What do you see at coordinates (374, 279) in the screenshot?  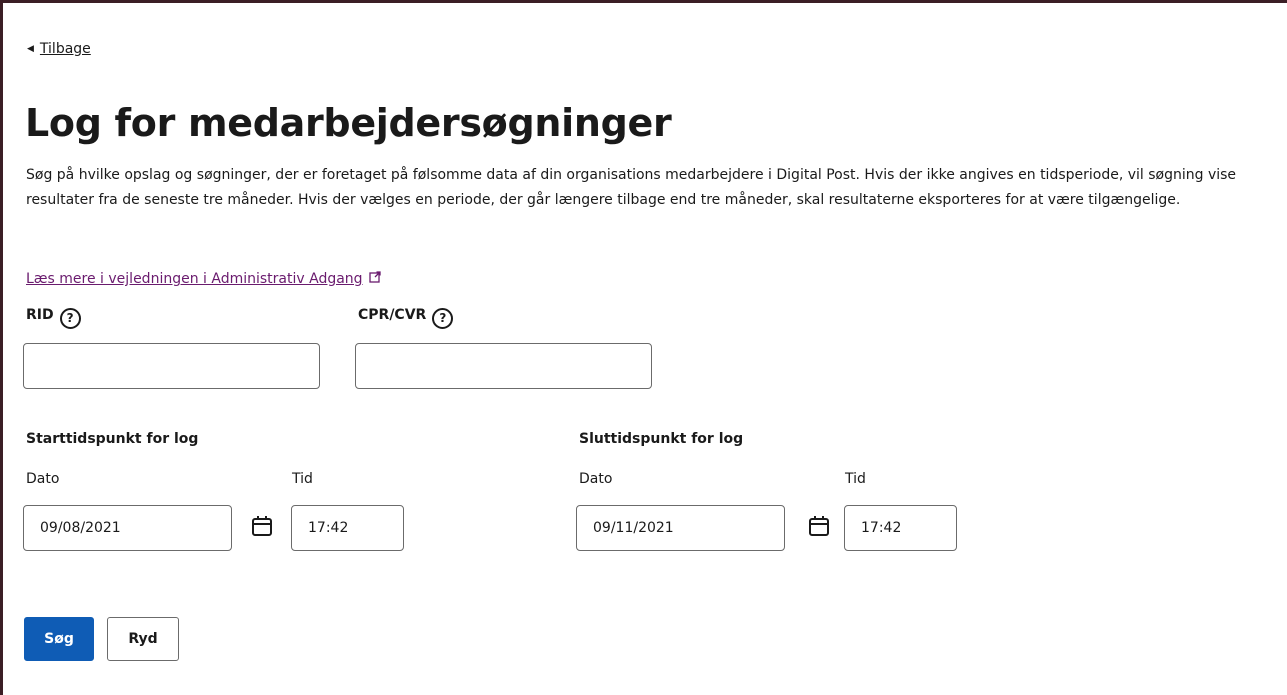 I see `external-link-icon` at bounding box center [374, 279].